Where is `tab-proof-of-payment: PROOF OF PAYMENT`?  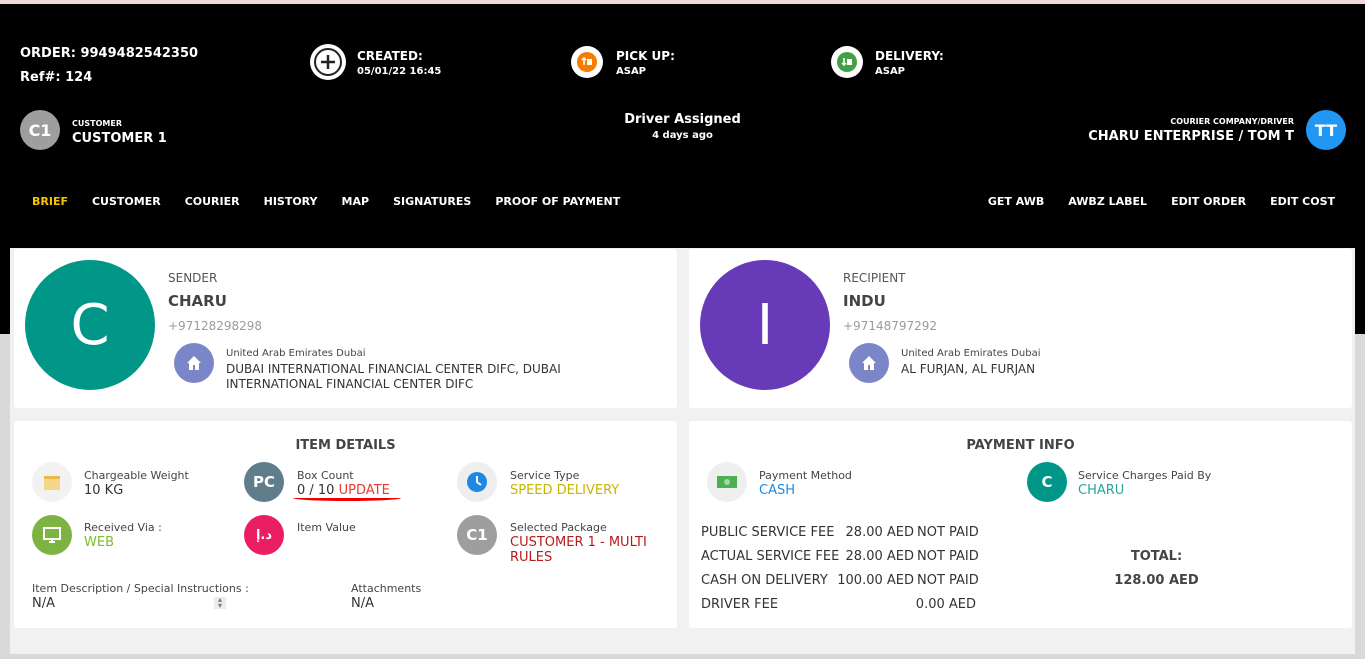
tab-proof-of-payment: PROOF OF PAYMENT is located at coordinates (557, 201).